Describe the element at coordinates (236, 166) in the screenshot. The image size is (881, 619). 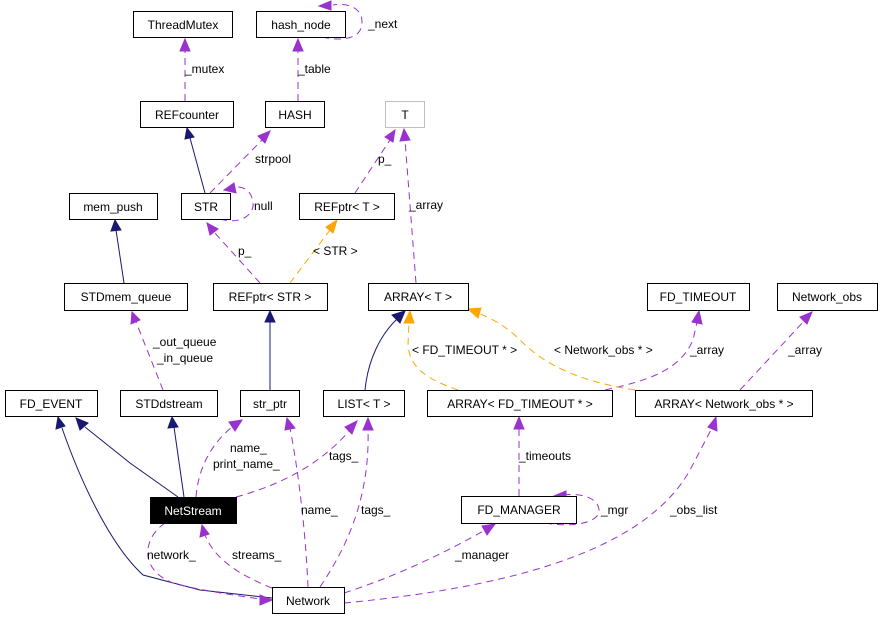
I see `edge-str-hash` at that location.